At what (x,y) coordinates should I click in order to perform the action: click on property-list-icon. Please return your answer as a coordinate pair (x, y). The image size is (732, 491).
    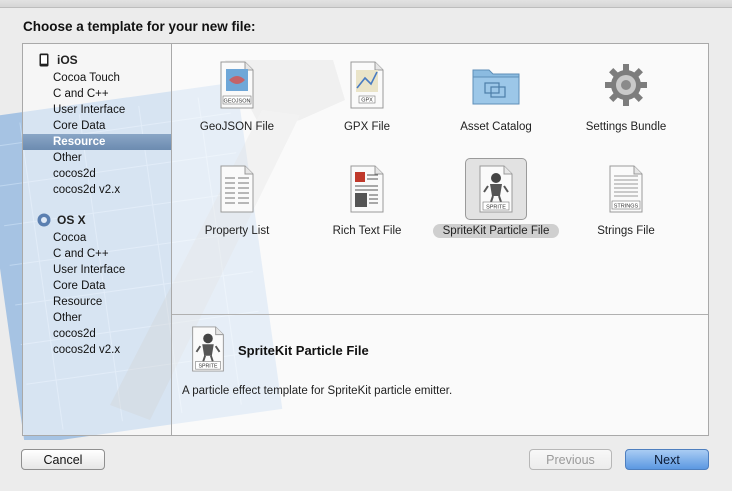
    Looking at the image, I should click on (237, 189).